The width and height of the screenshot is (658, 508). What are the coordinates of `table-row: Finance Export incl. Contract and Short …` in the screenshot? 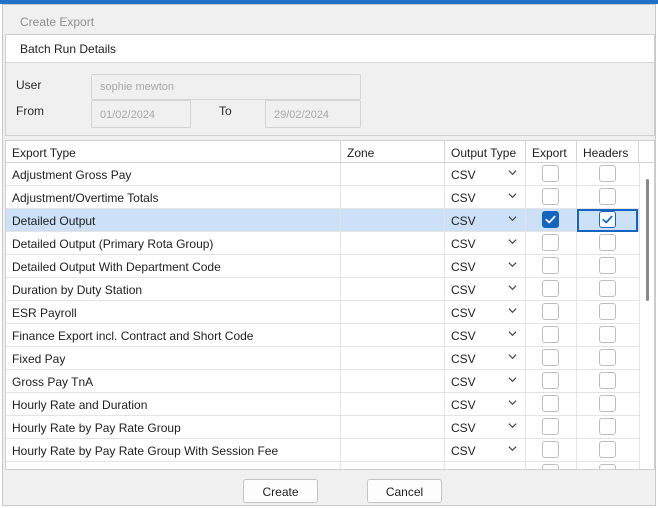 It's located at (323, 335).